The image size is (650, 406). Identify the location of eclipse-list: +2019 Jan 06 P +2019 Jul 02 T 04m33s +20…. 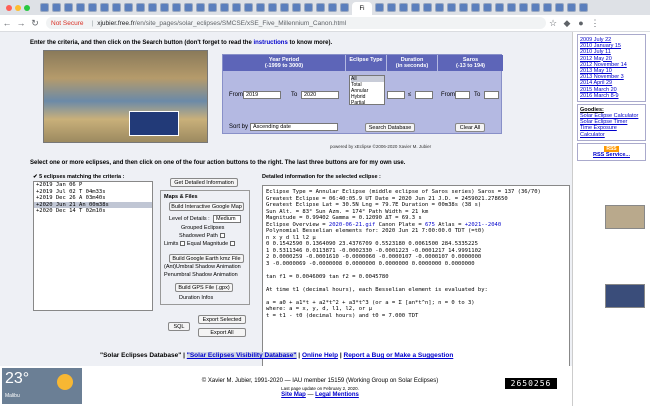
(93, 246).